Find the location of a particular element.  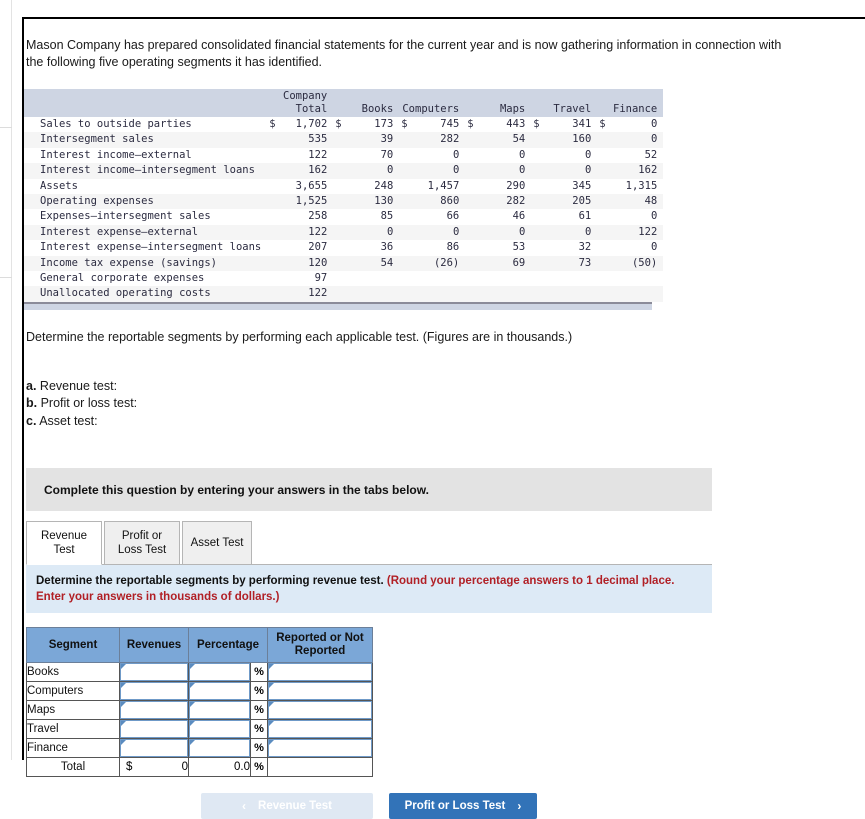

financial-cell: 85 is located at coordinates (366, 216).